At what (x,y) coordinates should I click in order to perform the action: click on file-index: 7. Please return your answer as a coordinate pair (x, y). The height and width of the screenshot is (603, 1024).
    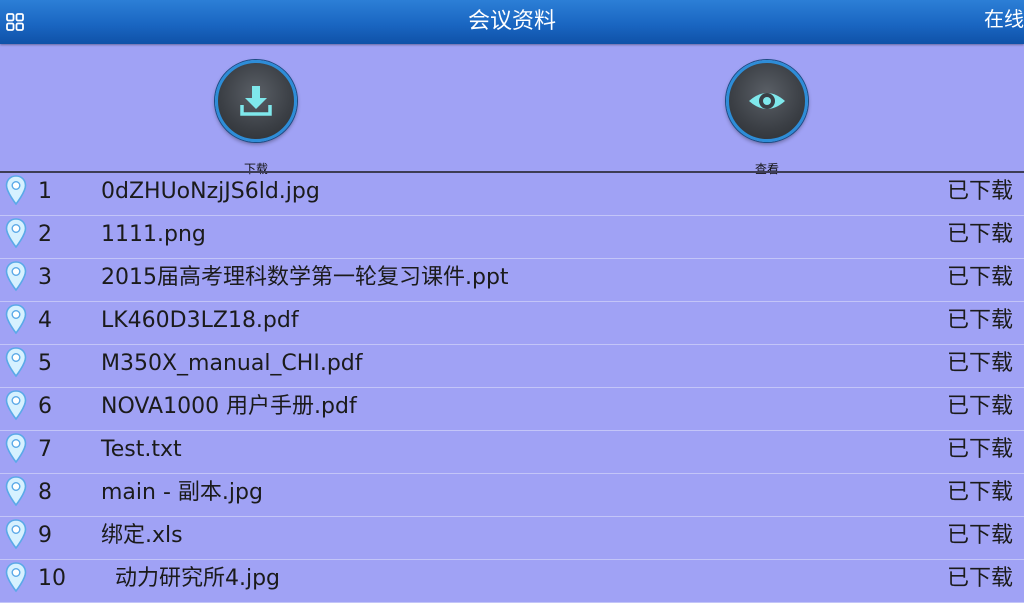
    Looking at the image, I should click on (45, 449).